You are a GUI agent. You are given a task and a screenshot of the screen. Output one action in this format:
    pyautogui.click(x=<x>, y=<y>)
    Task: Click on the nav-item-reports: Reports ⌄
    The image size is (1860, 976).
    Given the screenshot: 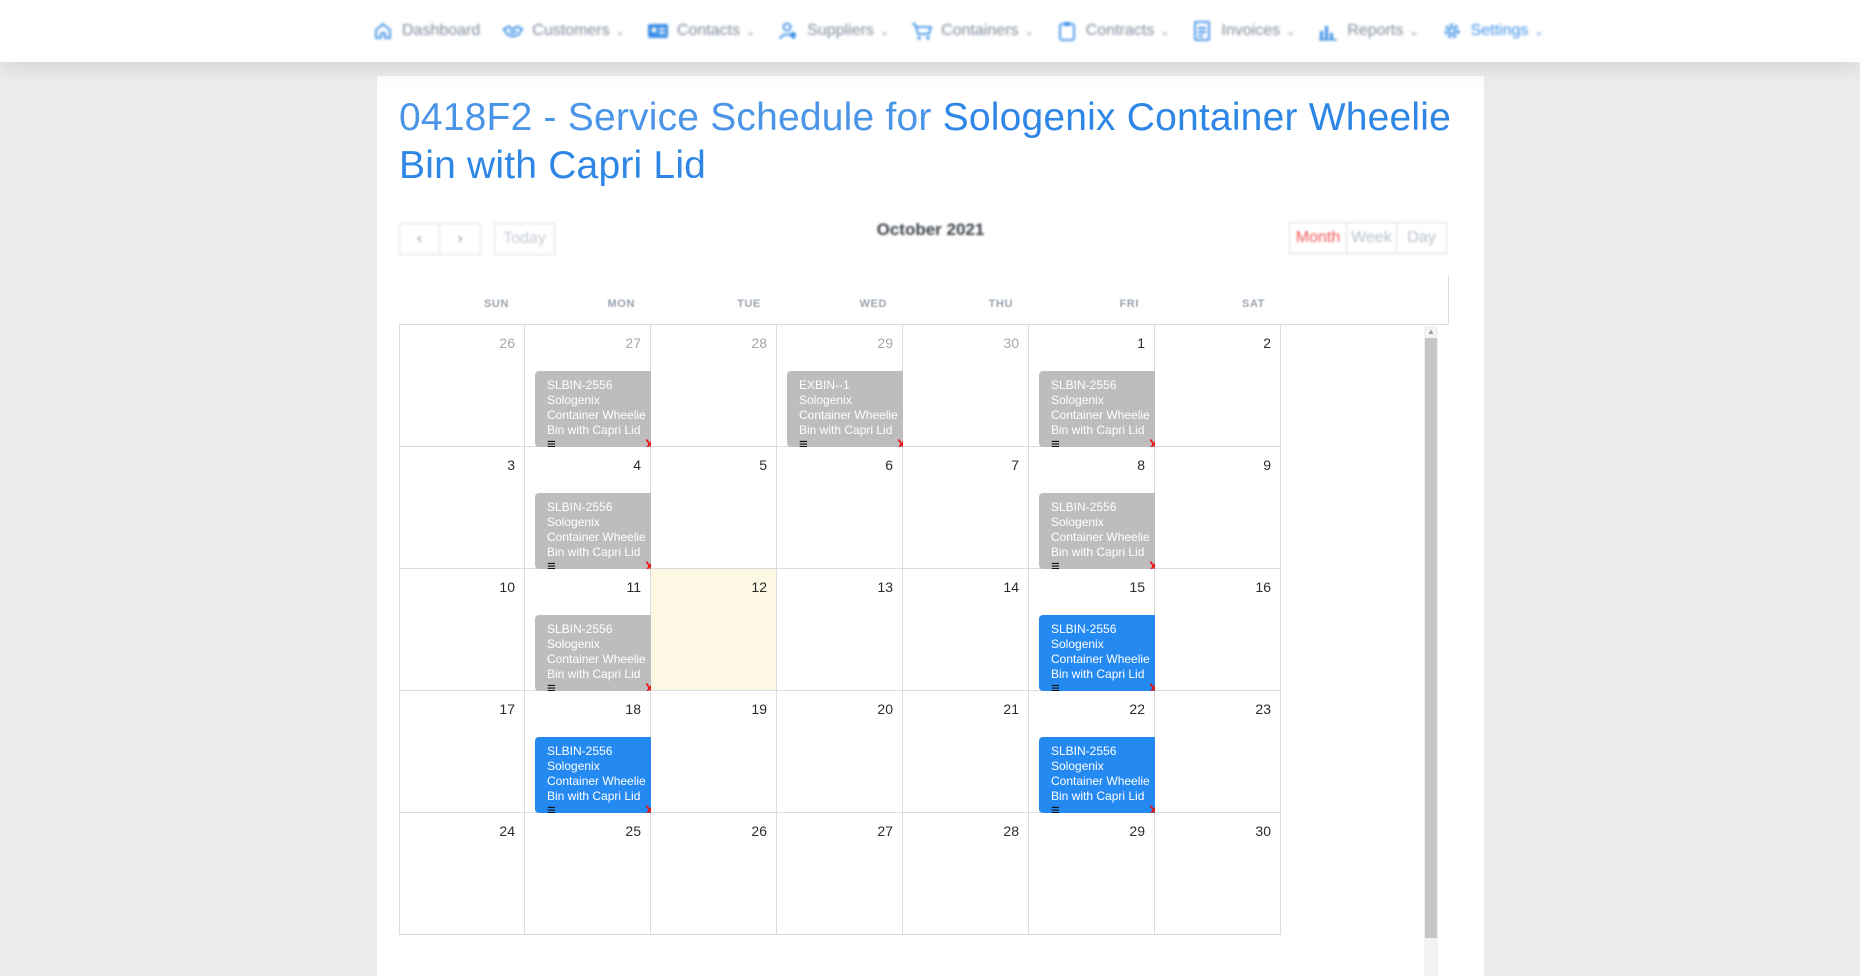 What is the action you would take?
    pyautogui.click(x=1368, y=31)
    